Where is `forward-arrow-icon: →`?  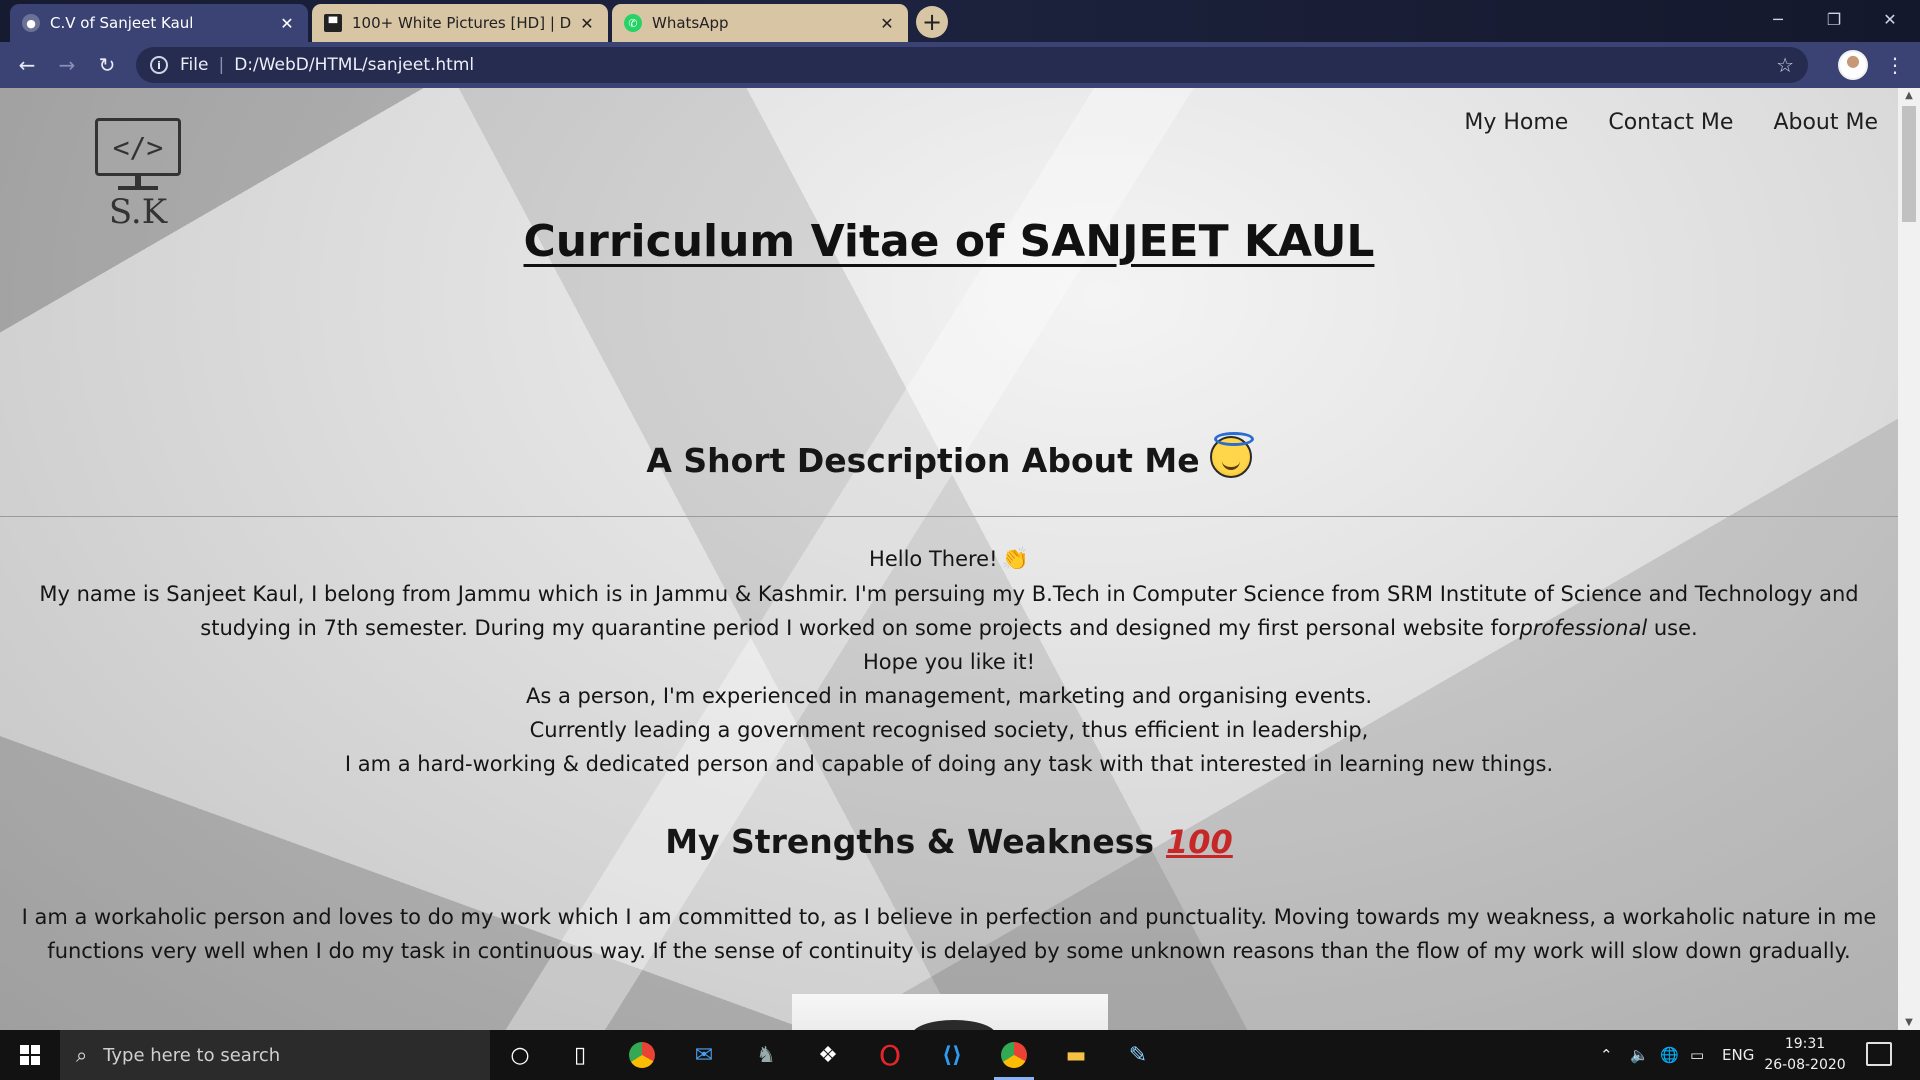 forward-arrow-icon: → is located at coordinates (67, 65).